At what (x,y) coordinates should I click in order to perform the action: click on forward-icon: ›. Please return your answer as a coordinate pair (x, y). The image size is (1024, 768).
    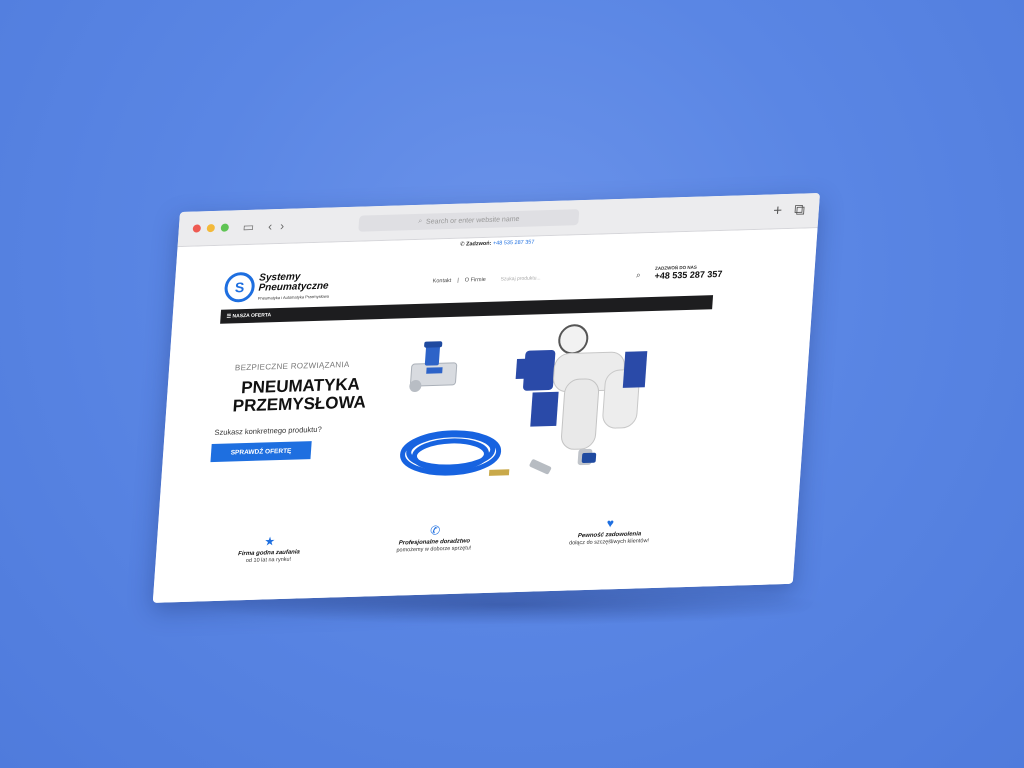
    Looking at the image, I should click on (282, 226).